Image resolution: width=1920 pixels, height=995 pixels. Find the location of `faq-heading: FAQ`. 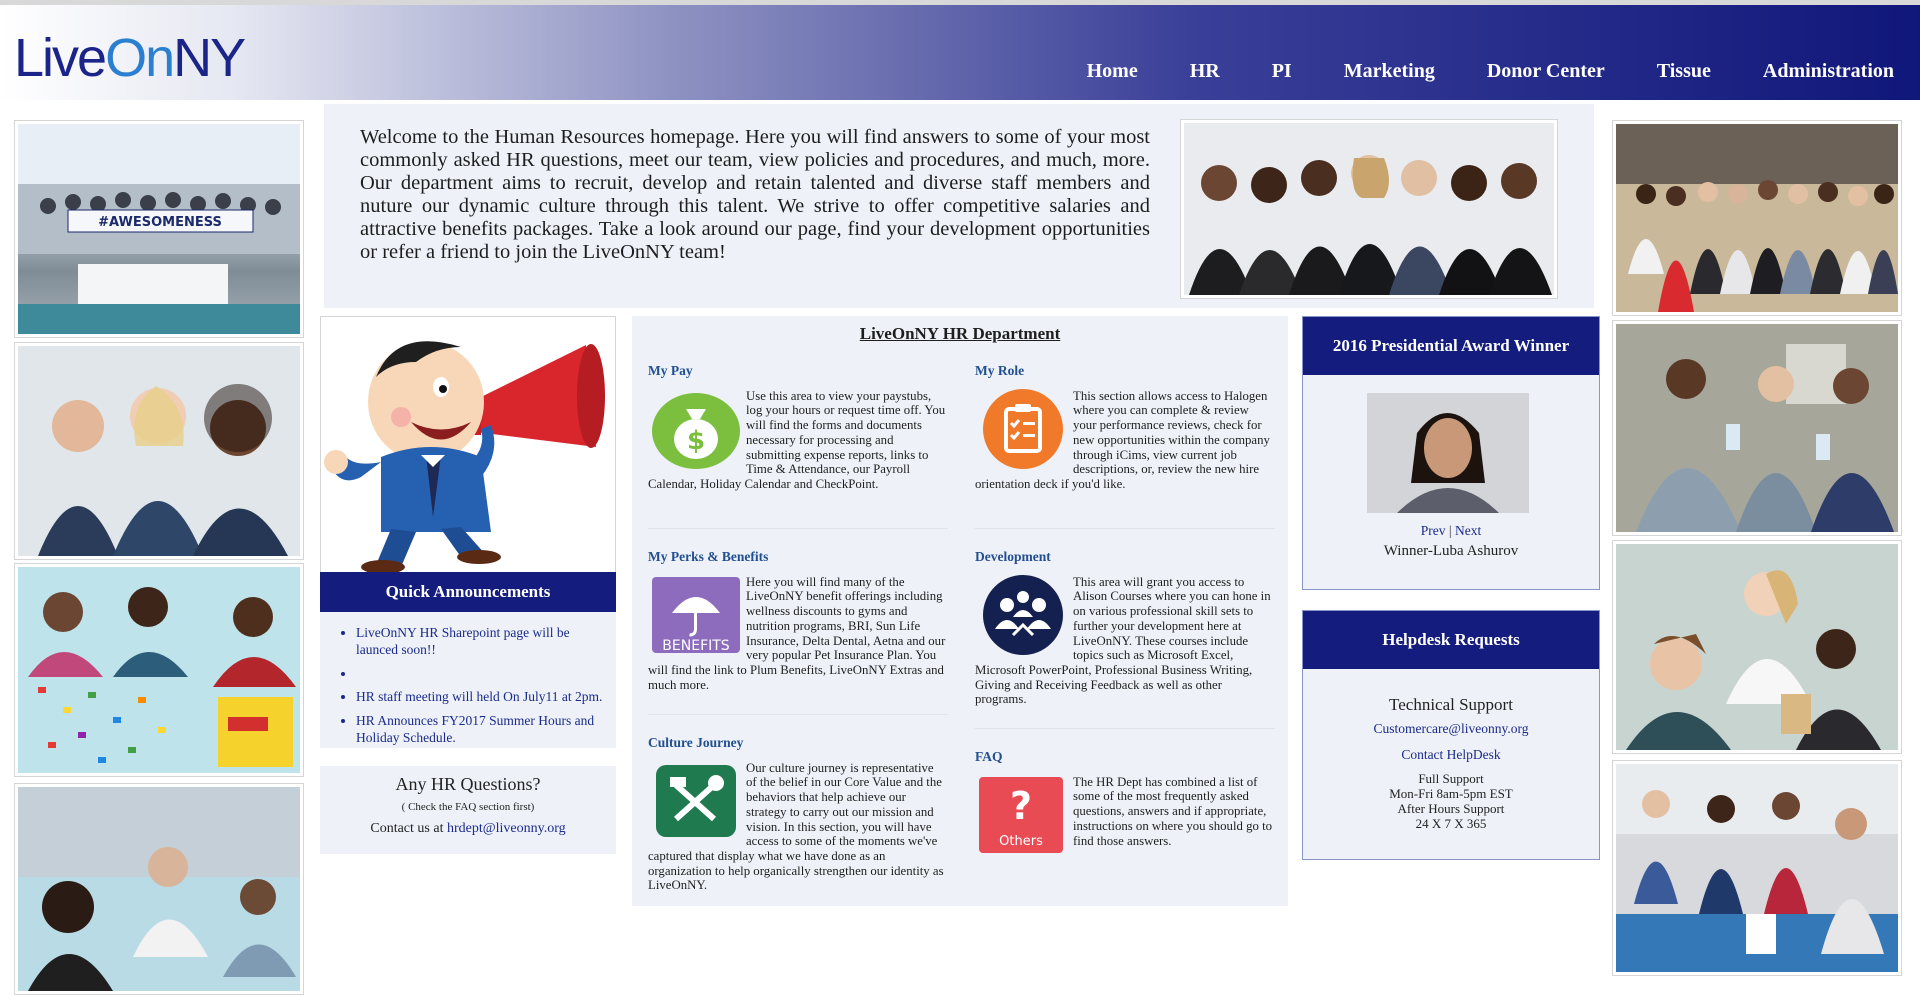

faq-heading: FAQ is located at coordinates (1124, 757).